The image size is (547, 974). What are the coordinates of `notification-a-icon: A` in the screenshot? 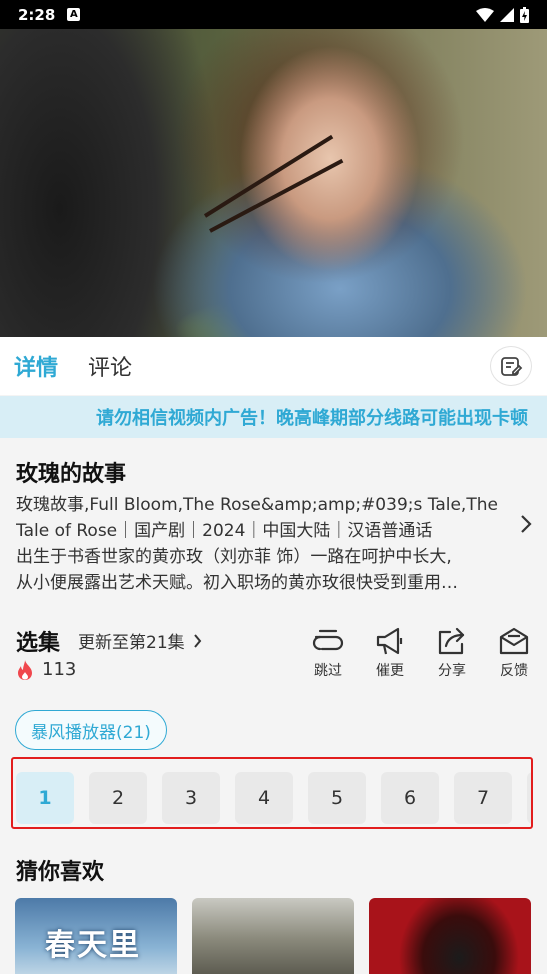 It's located at (74, 14).